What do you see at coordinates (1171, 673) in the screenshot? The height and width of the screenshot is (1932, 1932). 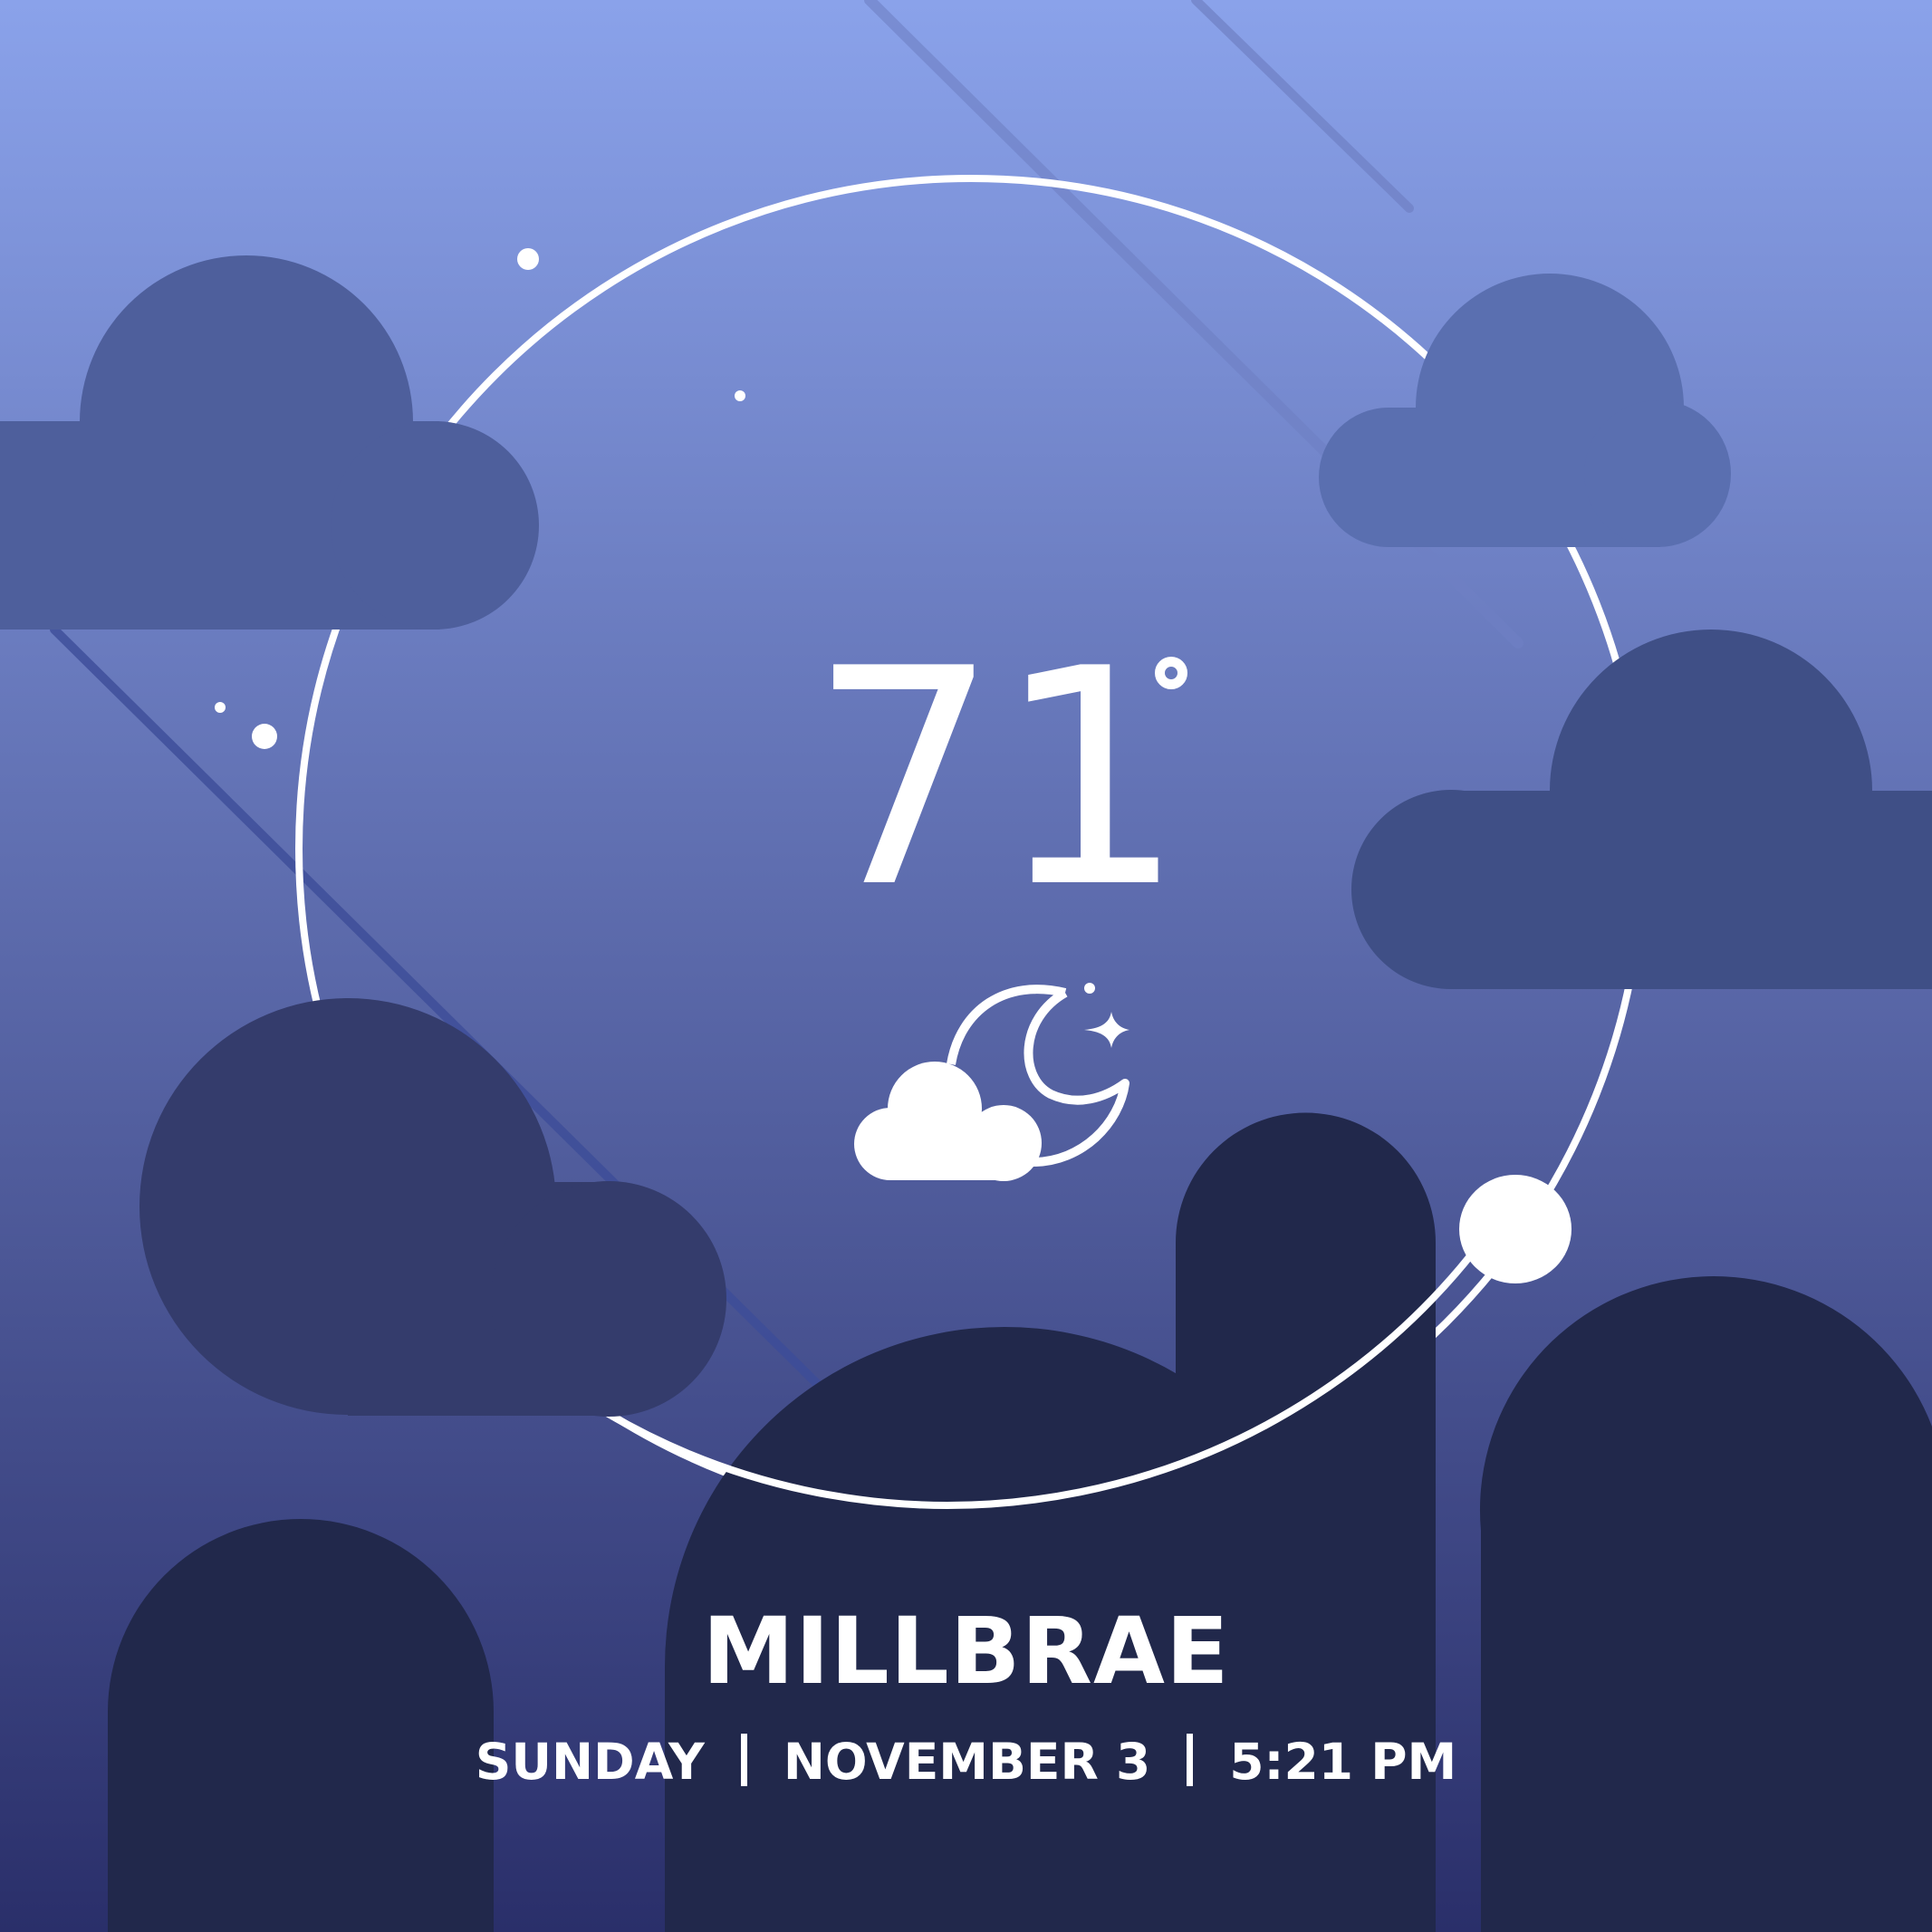 I see `degree-symbol` at bounding box center [1171, 673].